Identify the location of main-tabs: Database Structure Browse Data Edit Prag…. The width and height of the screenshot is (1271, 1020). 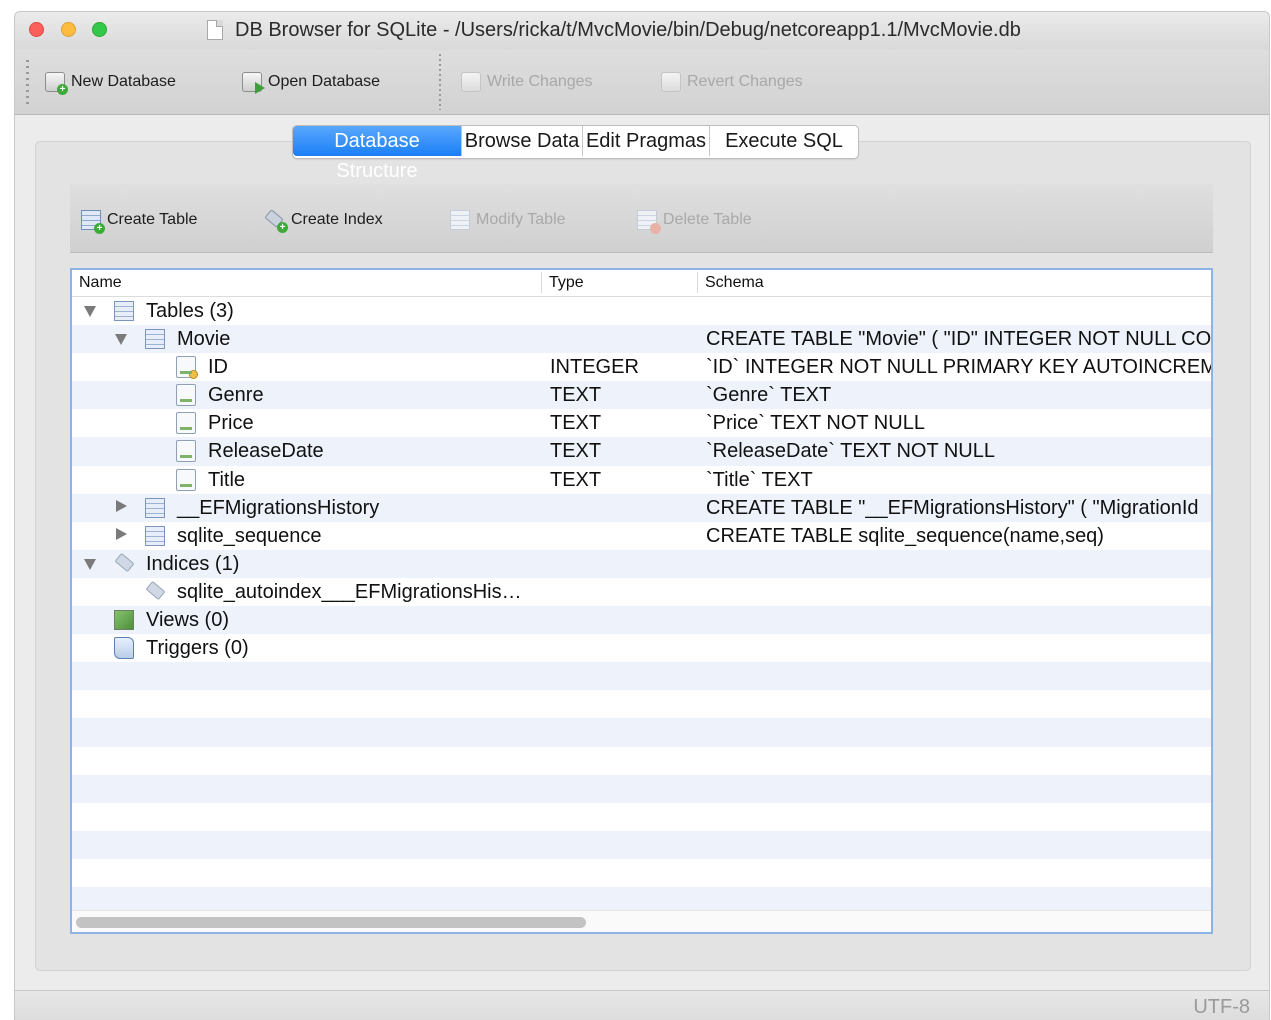
(575, 153).